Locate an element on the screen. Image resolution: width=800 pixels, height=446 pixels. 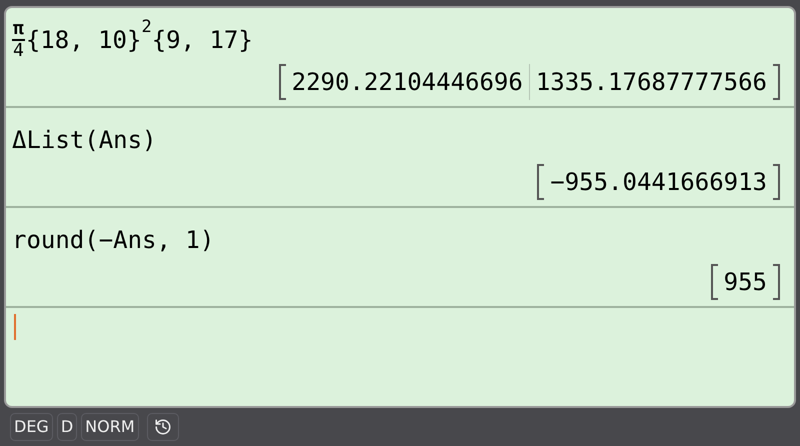
exponent: 2 is located at coordinates (146, 28).